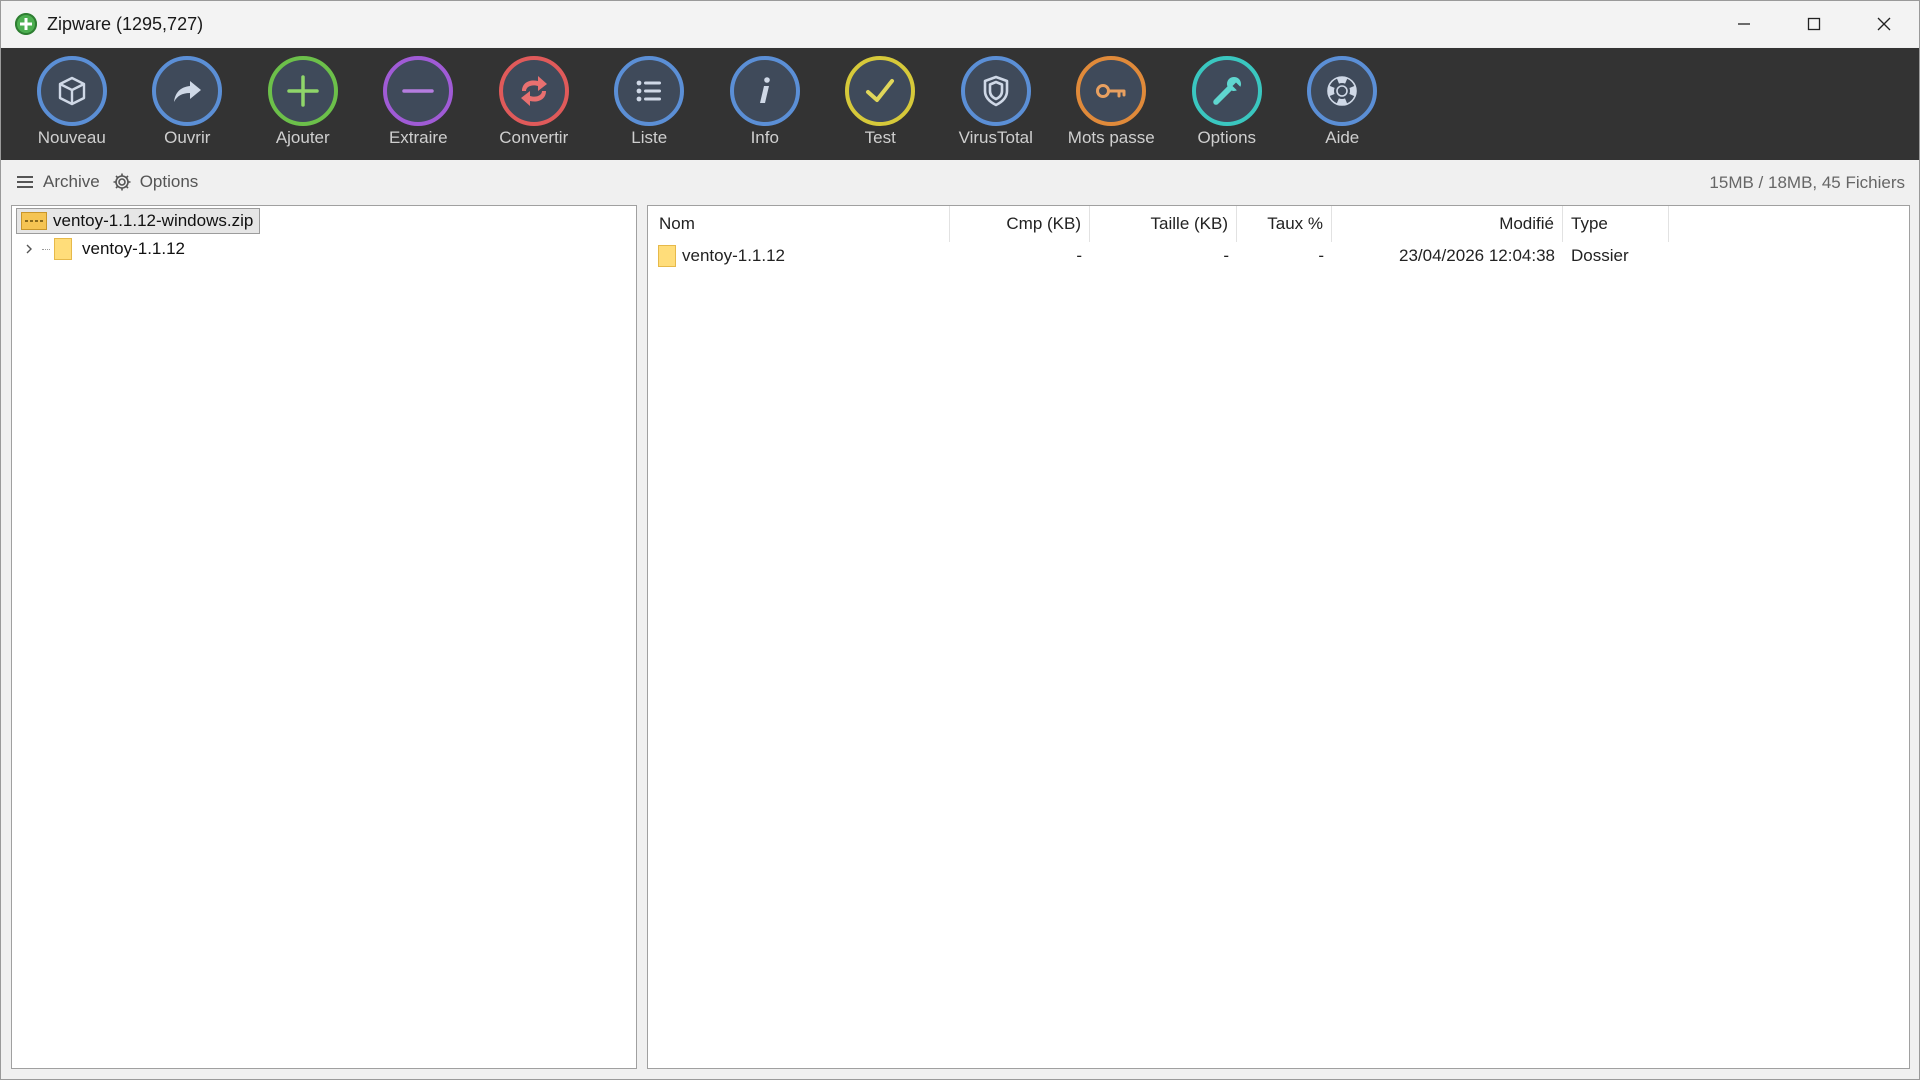  I want to click on toolbar-button-ajouter: Ajouter, so click(303, 104).